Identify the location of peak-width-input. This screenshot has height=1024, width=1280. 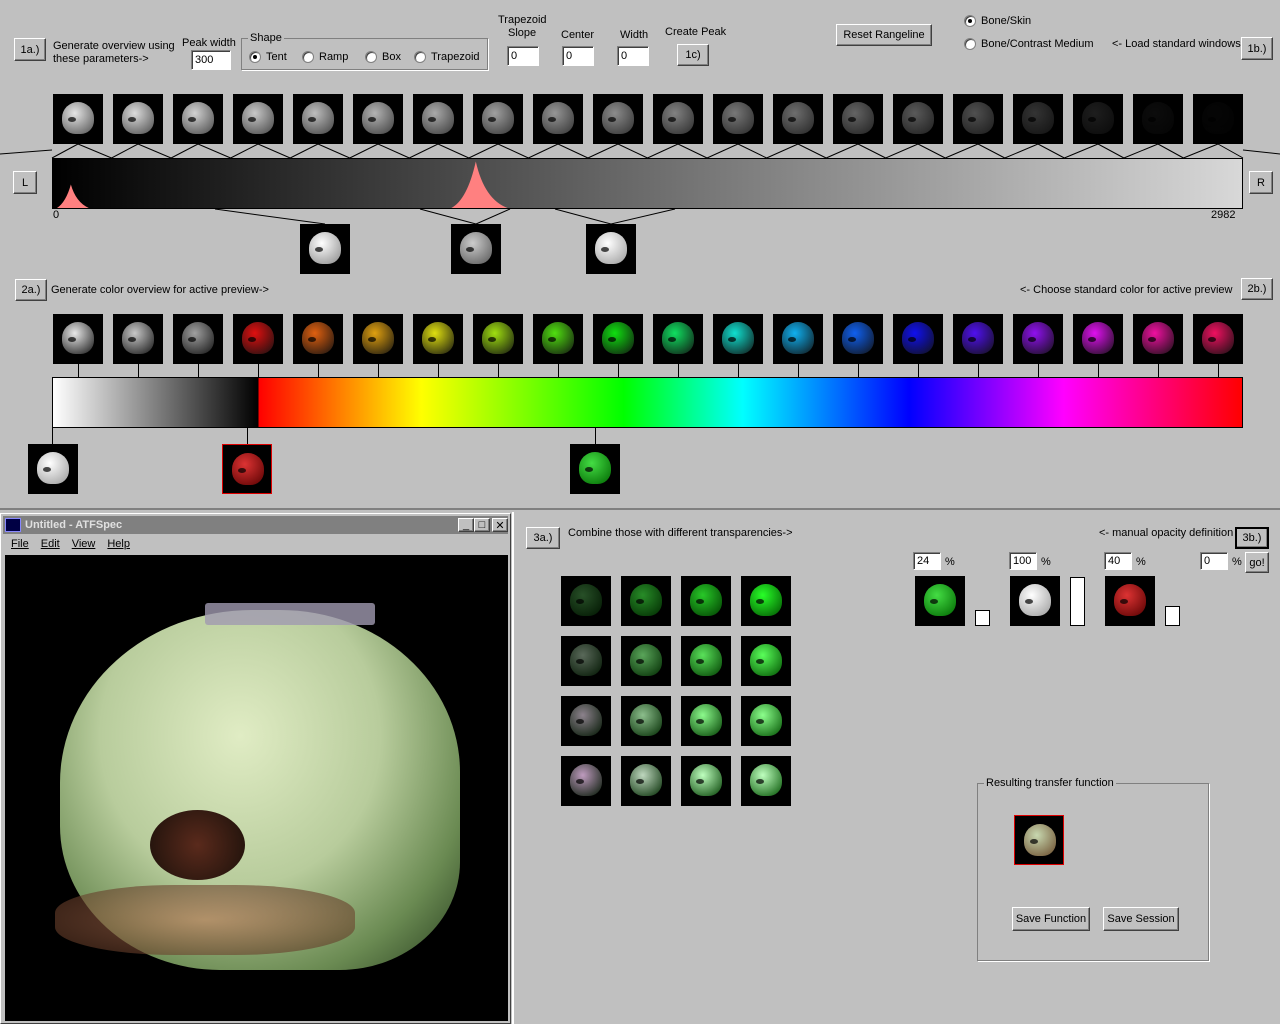
(211, 60).